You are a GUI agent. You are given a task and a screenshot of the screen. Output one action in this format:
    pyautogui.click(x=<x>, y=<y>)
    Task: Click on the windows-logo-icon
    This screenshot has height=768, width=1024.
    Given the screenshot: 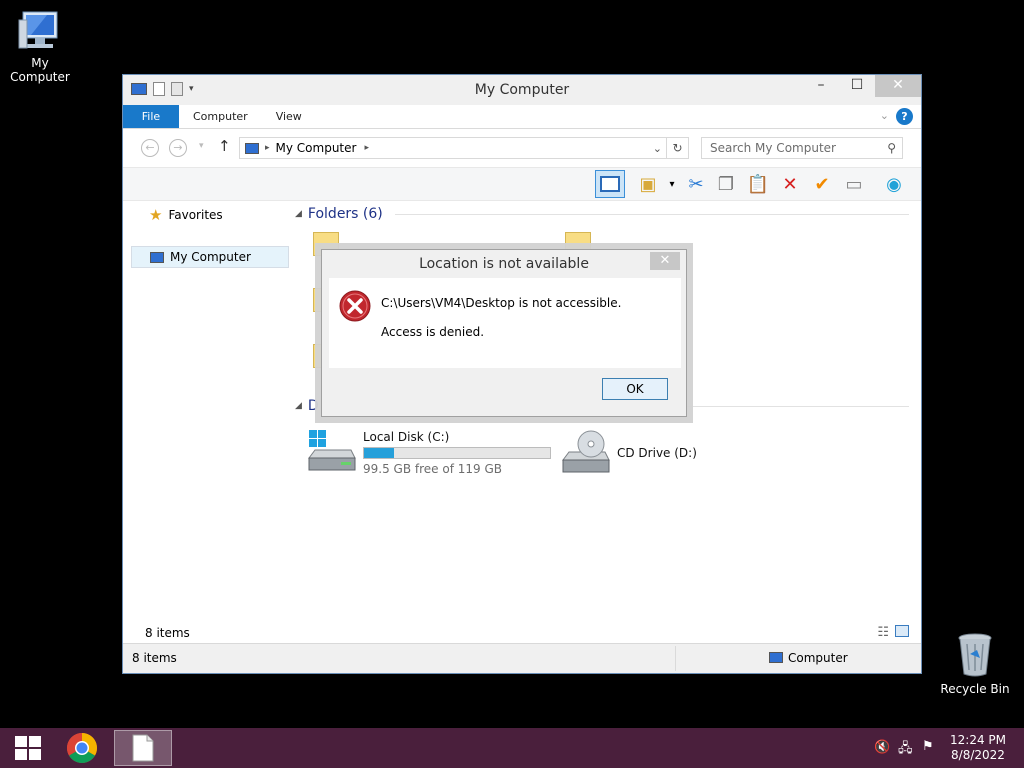 What is the action you would take?
    pyautogui.click(x=28, y=748)
    